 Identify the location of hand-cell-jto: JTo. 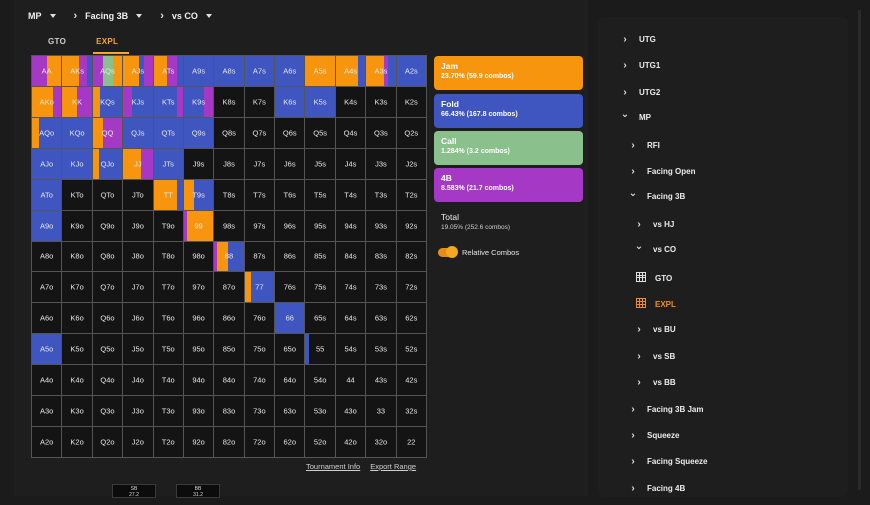
(138, 195).